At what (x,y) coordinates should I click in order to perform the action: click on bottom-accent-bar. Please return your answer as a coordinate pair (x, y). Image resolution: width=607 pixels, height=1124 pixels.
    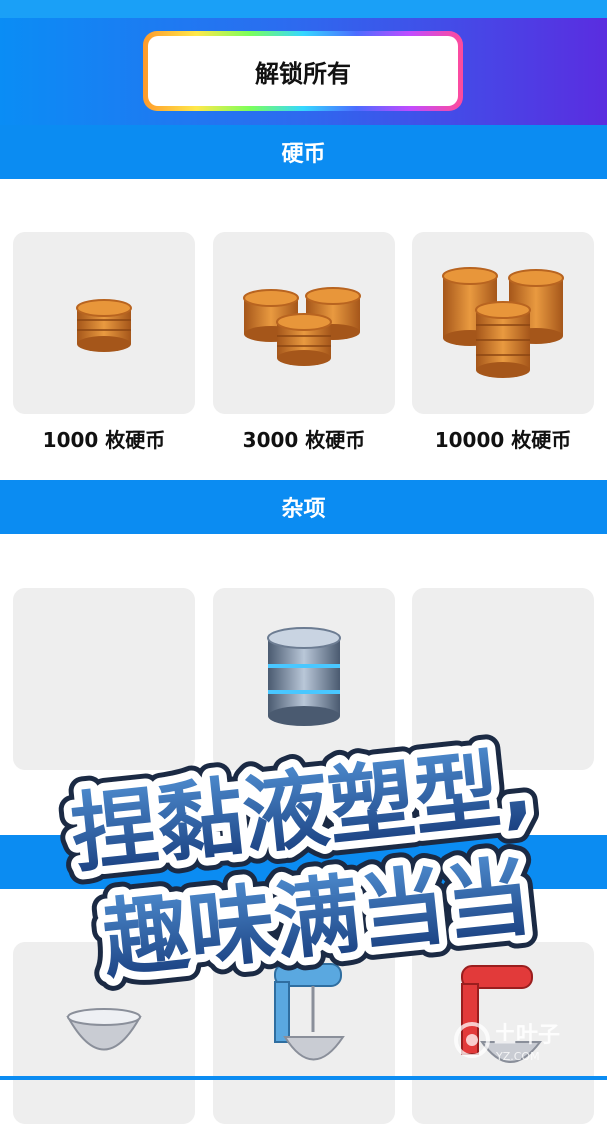
    Looking at the image, I should click on (303, 1078).